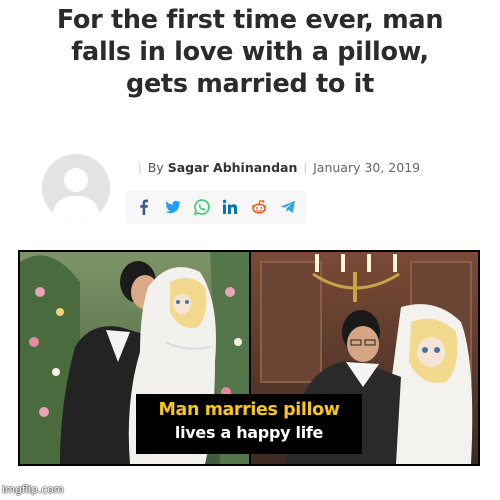 This screenshot has height=500, width=500. I want to click on telegram-icon, so click(288, 206).